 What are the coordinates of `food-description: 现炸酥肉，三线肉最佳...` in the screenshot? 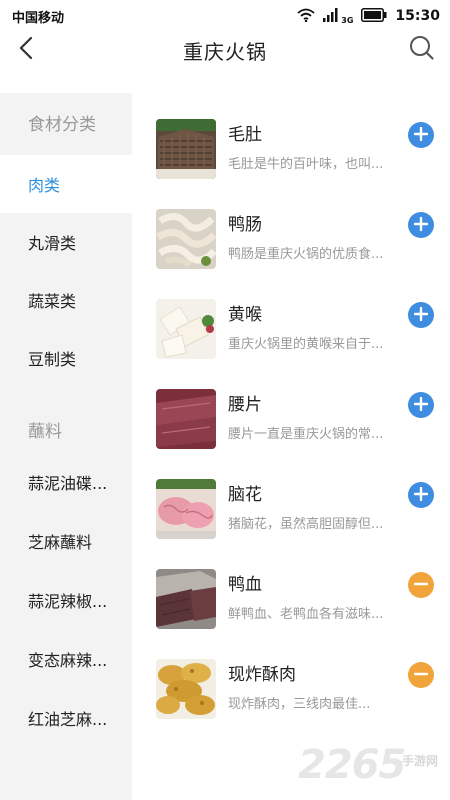 It's located at (299, 704).